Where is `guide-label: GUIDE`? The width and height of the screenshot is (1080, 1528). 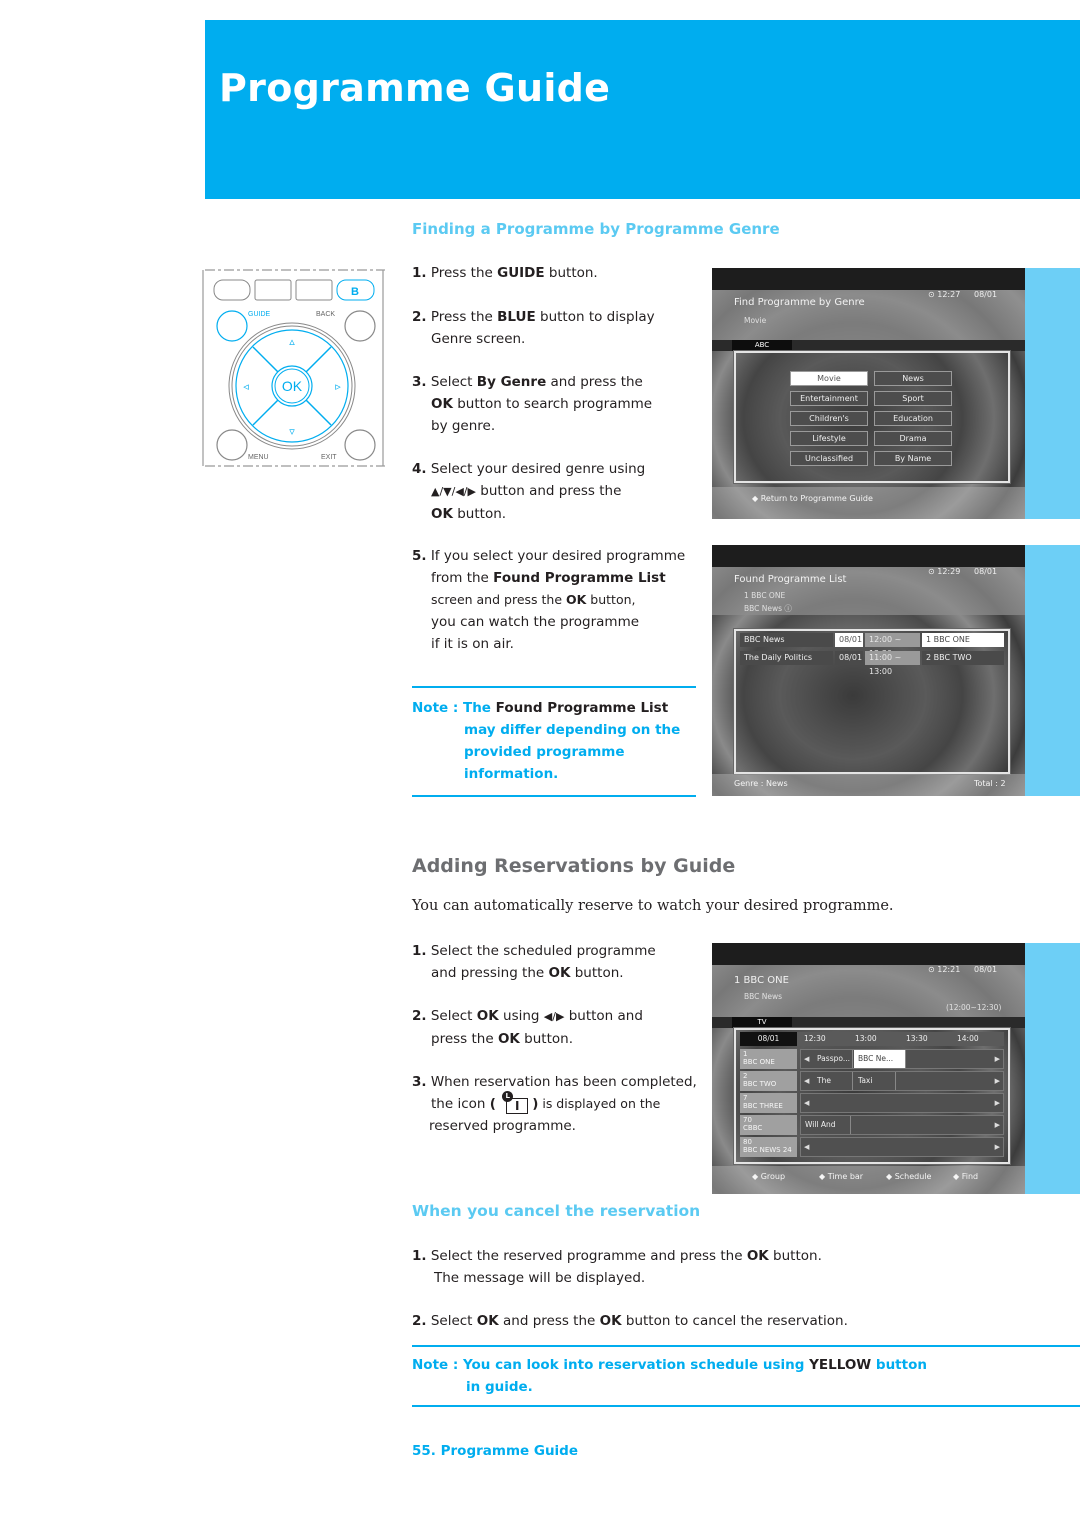
guide-label: GUIDE is located at coordinates (259, 314).